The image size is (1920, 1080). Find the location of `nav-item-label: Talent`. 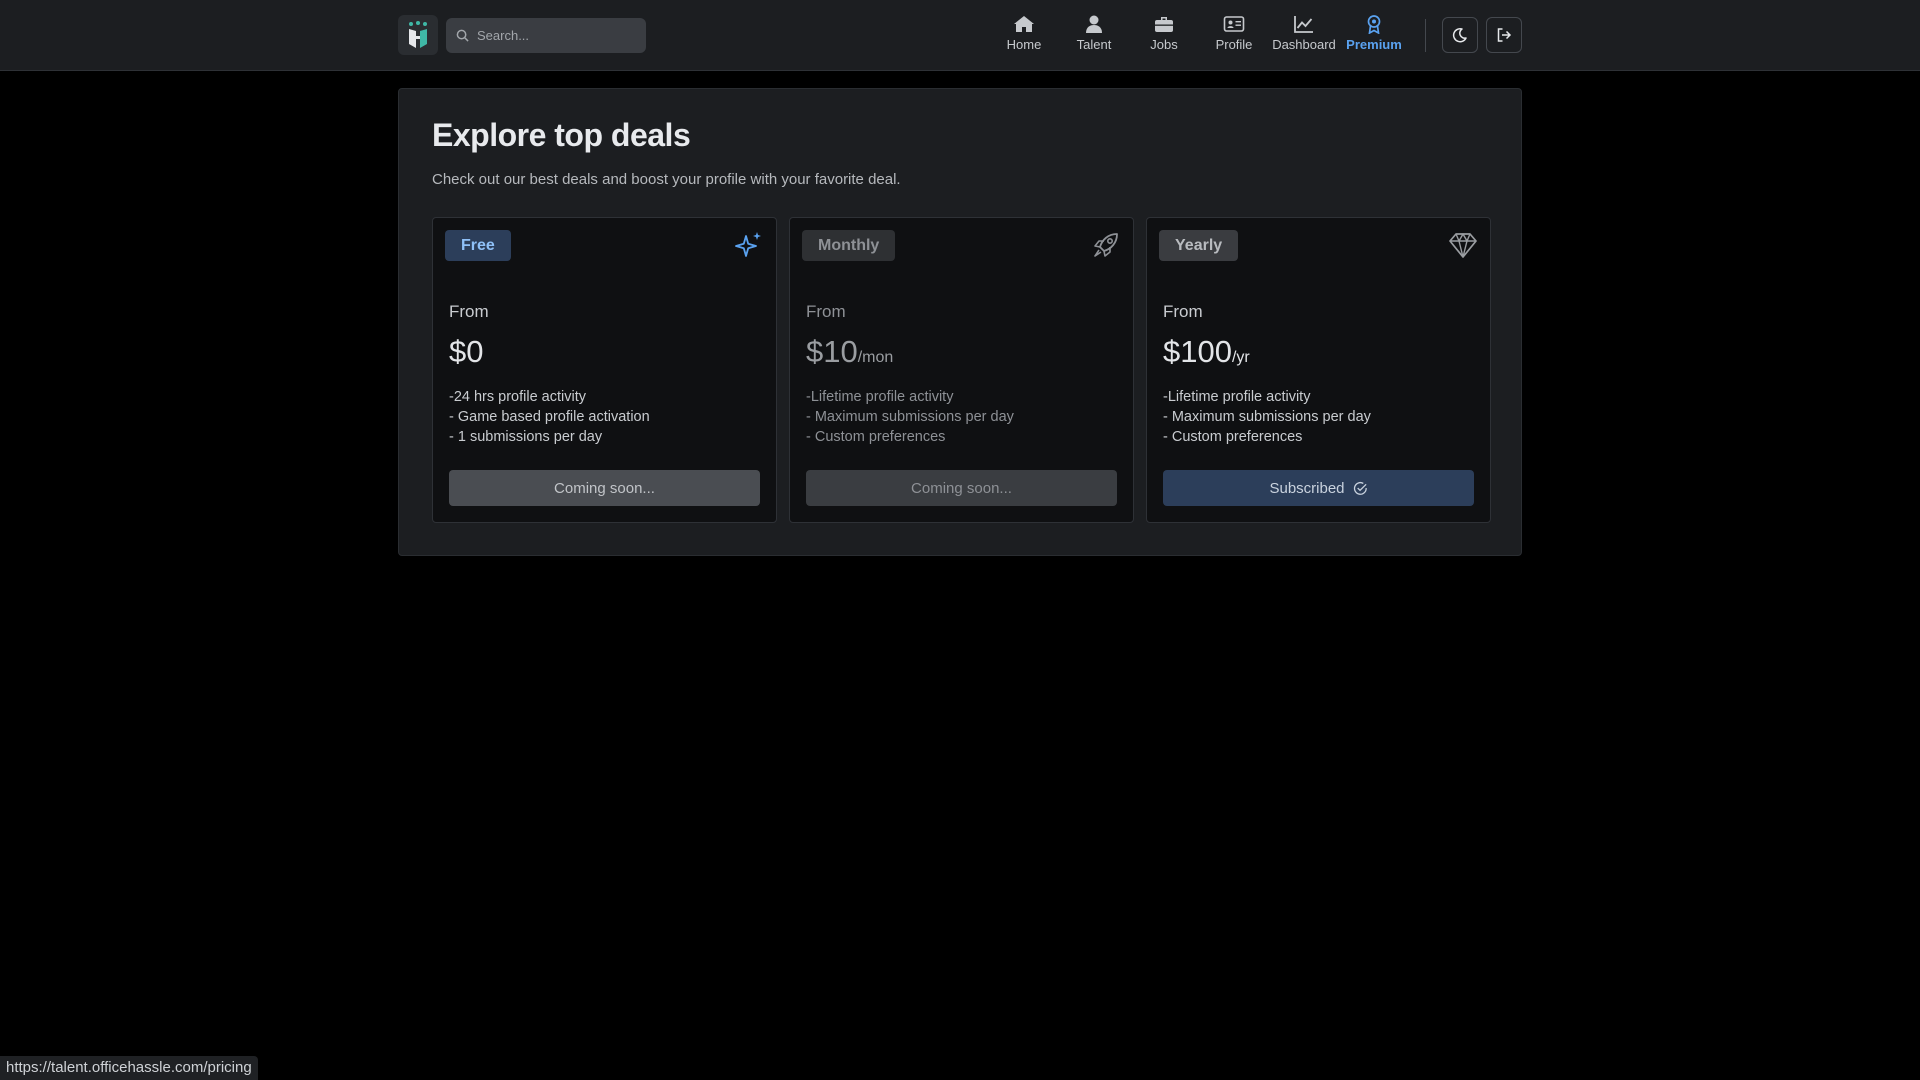

nav-item-label: Talent is located at coordinates (1094, 44).